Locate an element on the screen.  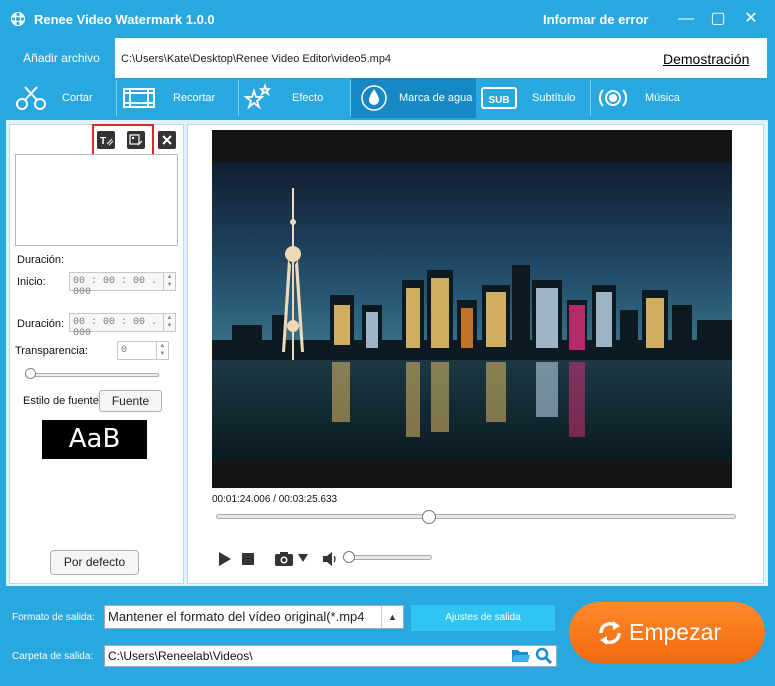
total-time: 00:03:25.633 is located at coordinates (308, 499).